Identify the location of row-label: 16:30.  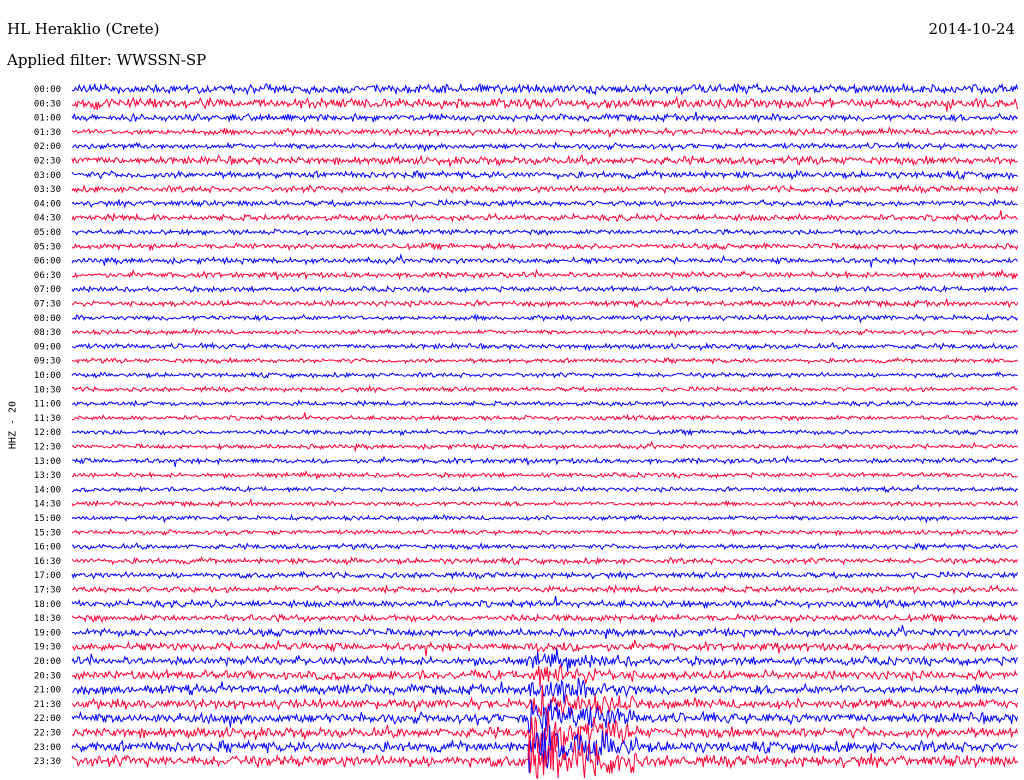
(47, 562).